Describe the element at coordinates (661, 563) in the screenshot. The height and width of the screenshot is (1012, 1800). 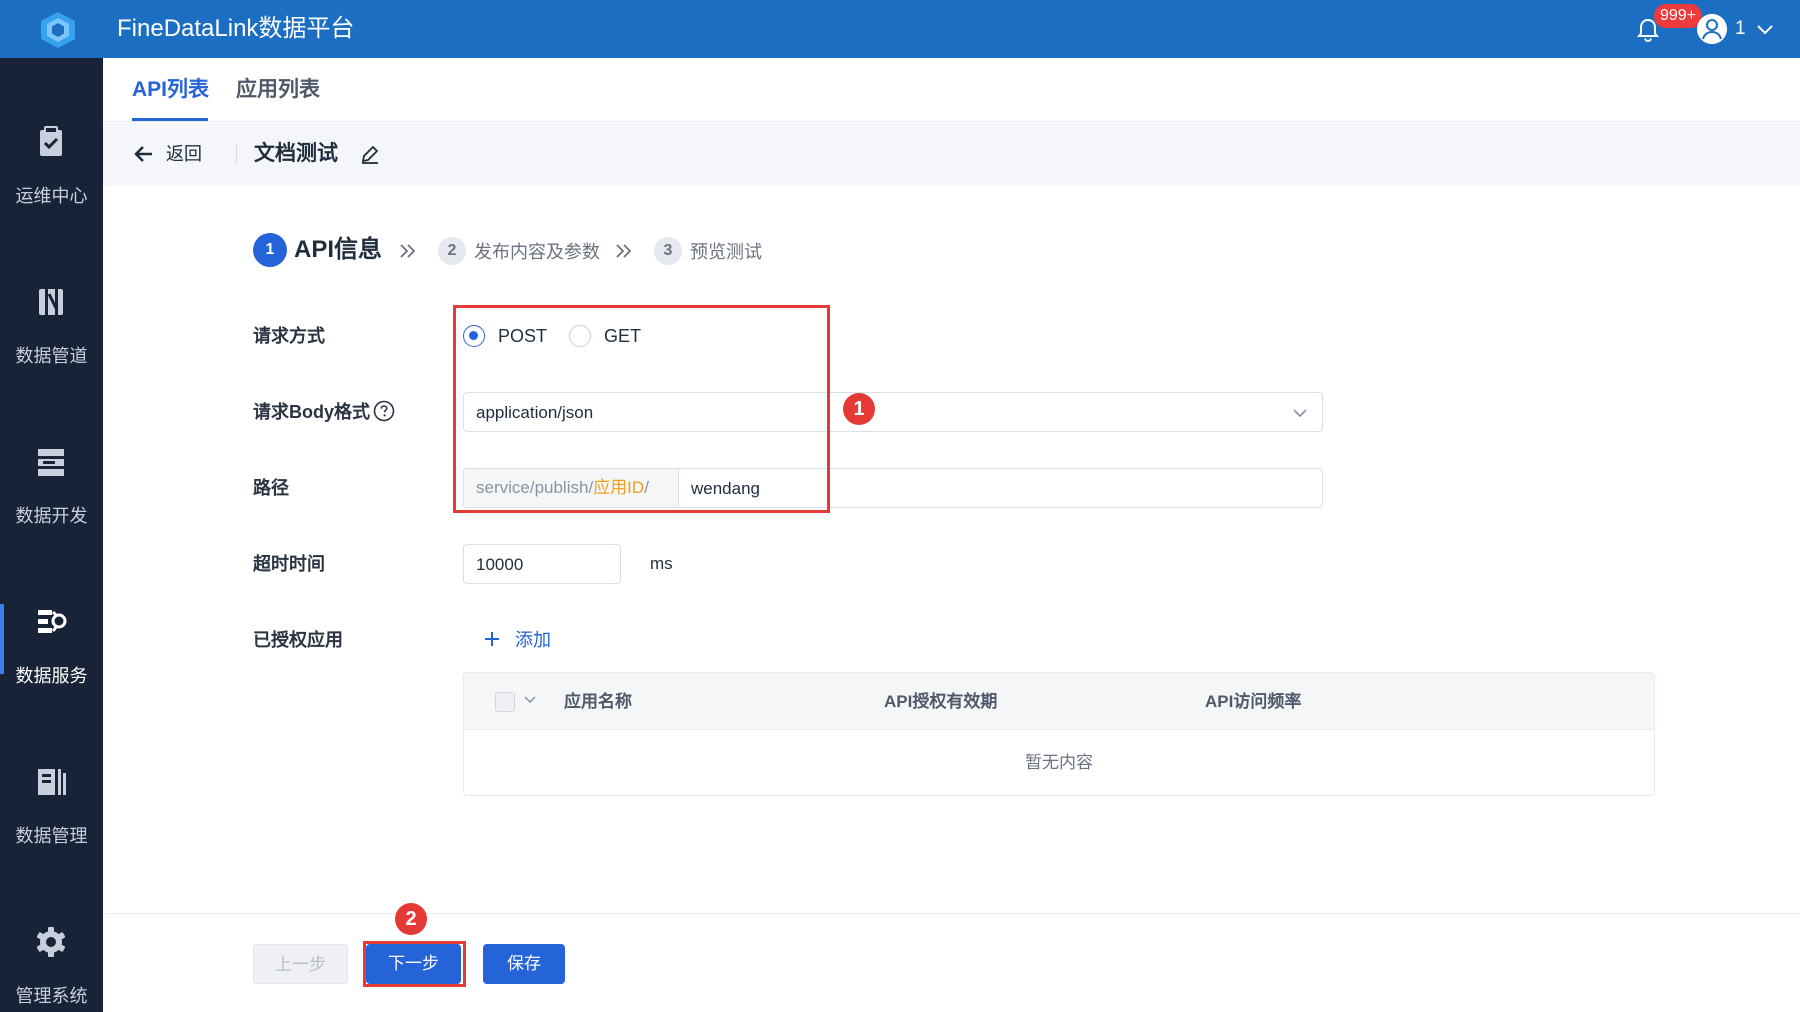
I see `timeout-unit: ms` at that location.